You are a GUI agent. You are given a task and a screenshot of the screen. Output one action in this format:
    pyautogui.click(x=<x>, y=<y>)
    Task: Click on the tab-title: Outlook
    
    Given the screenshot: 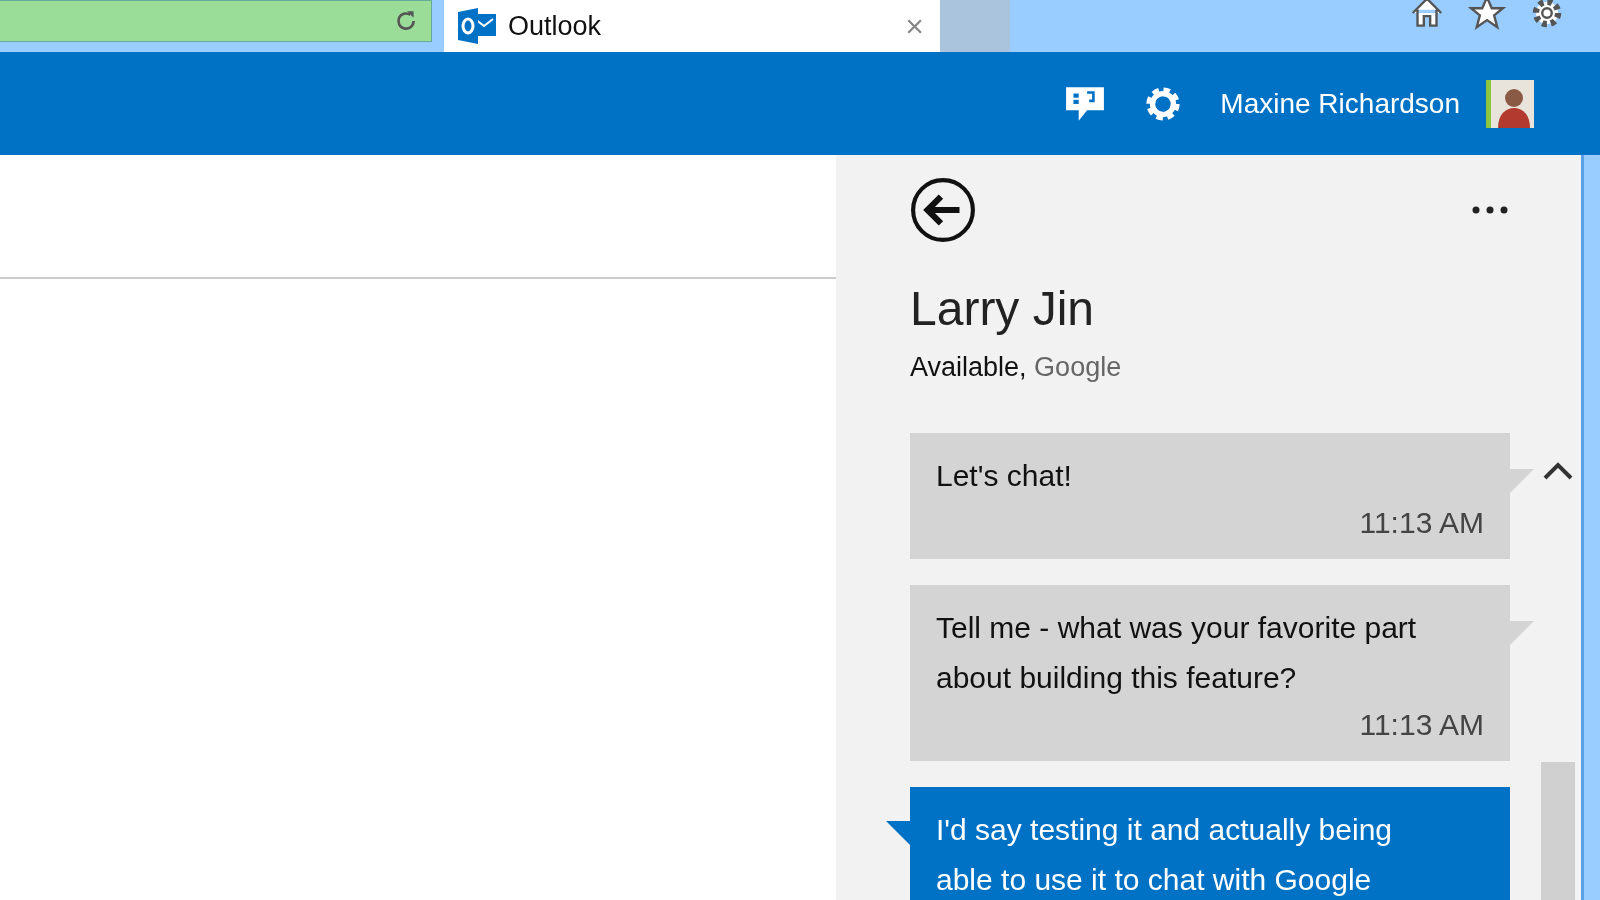 What is the action you would take?
    pyautogui.click(x=555, y=26)
    